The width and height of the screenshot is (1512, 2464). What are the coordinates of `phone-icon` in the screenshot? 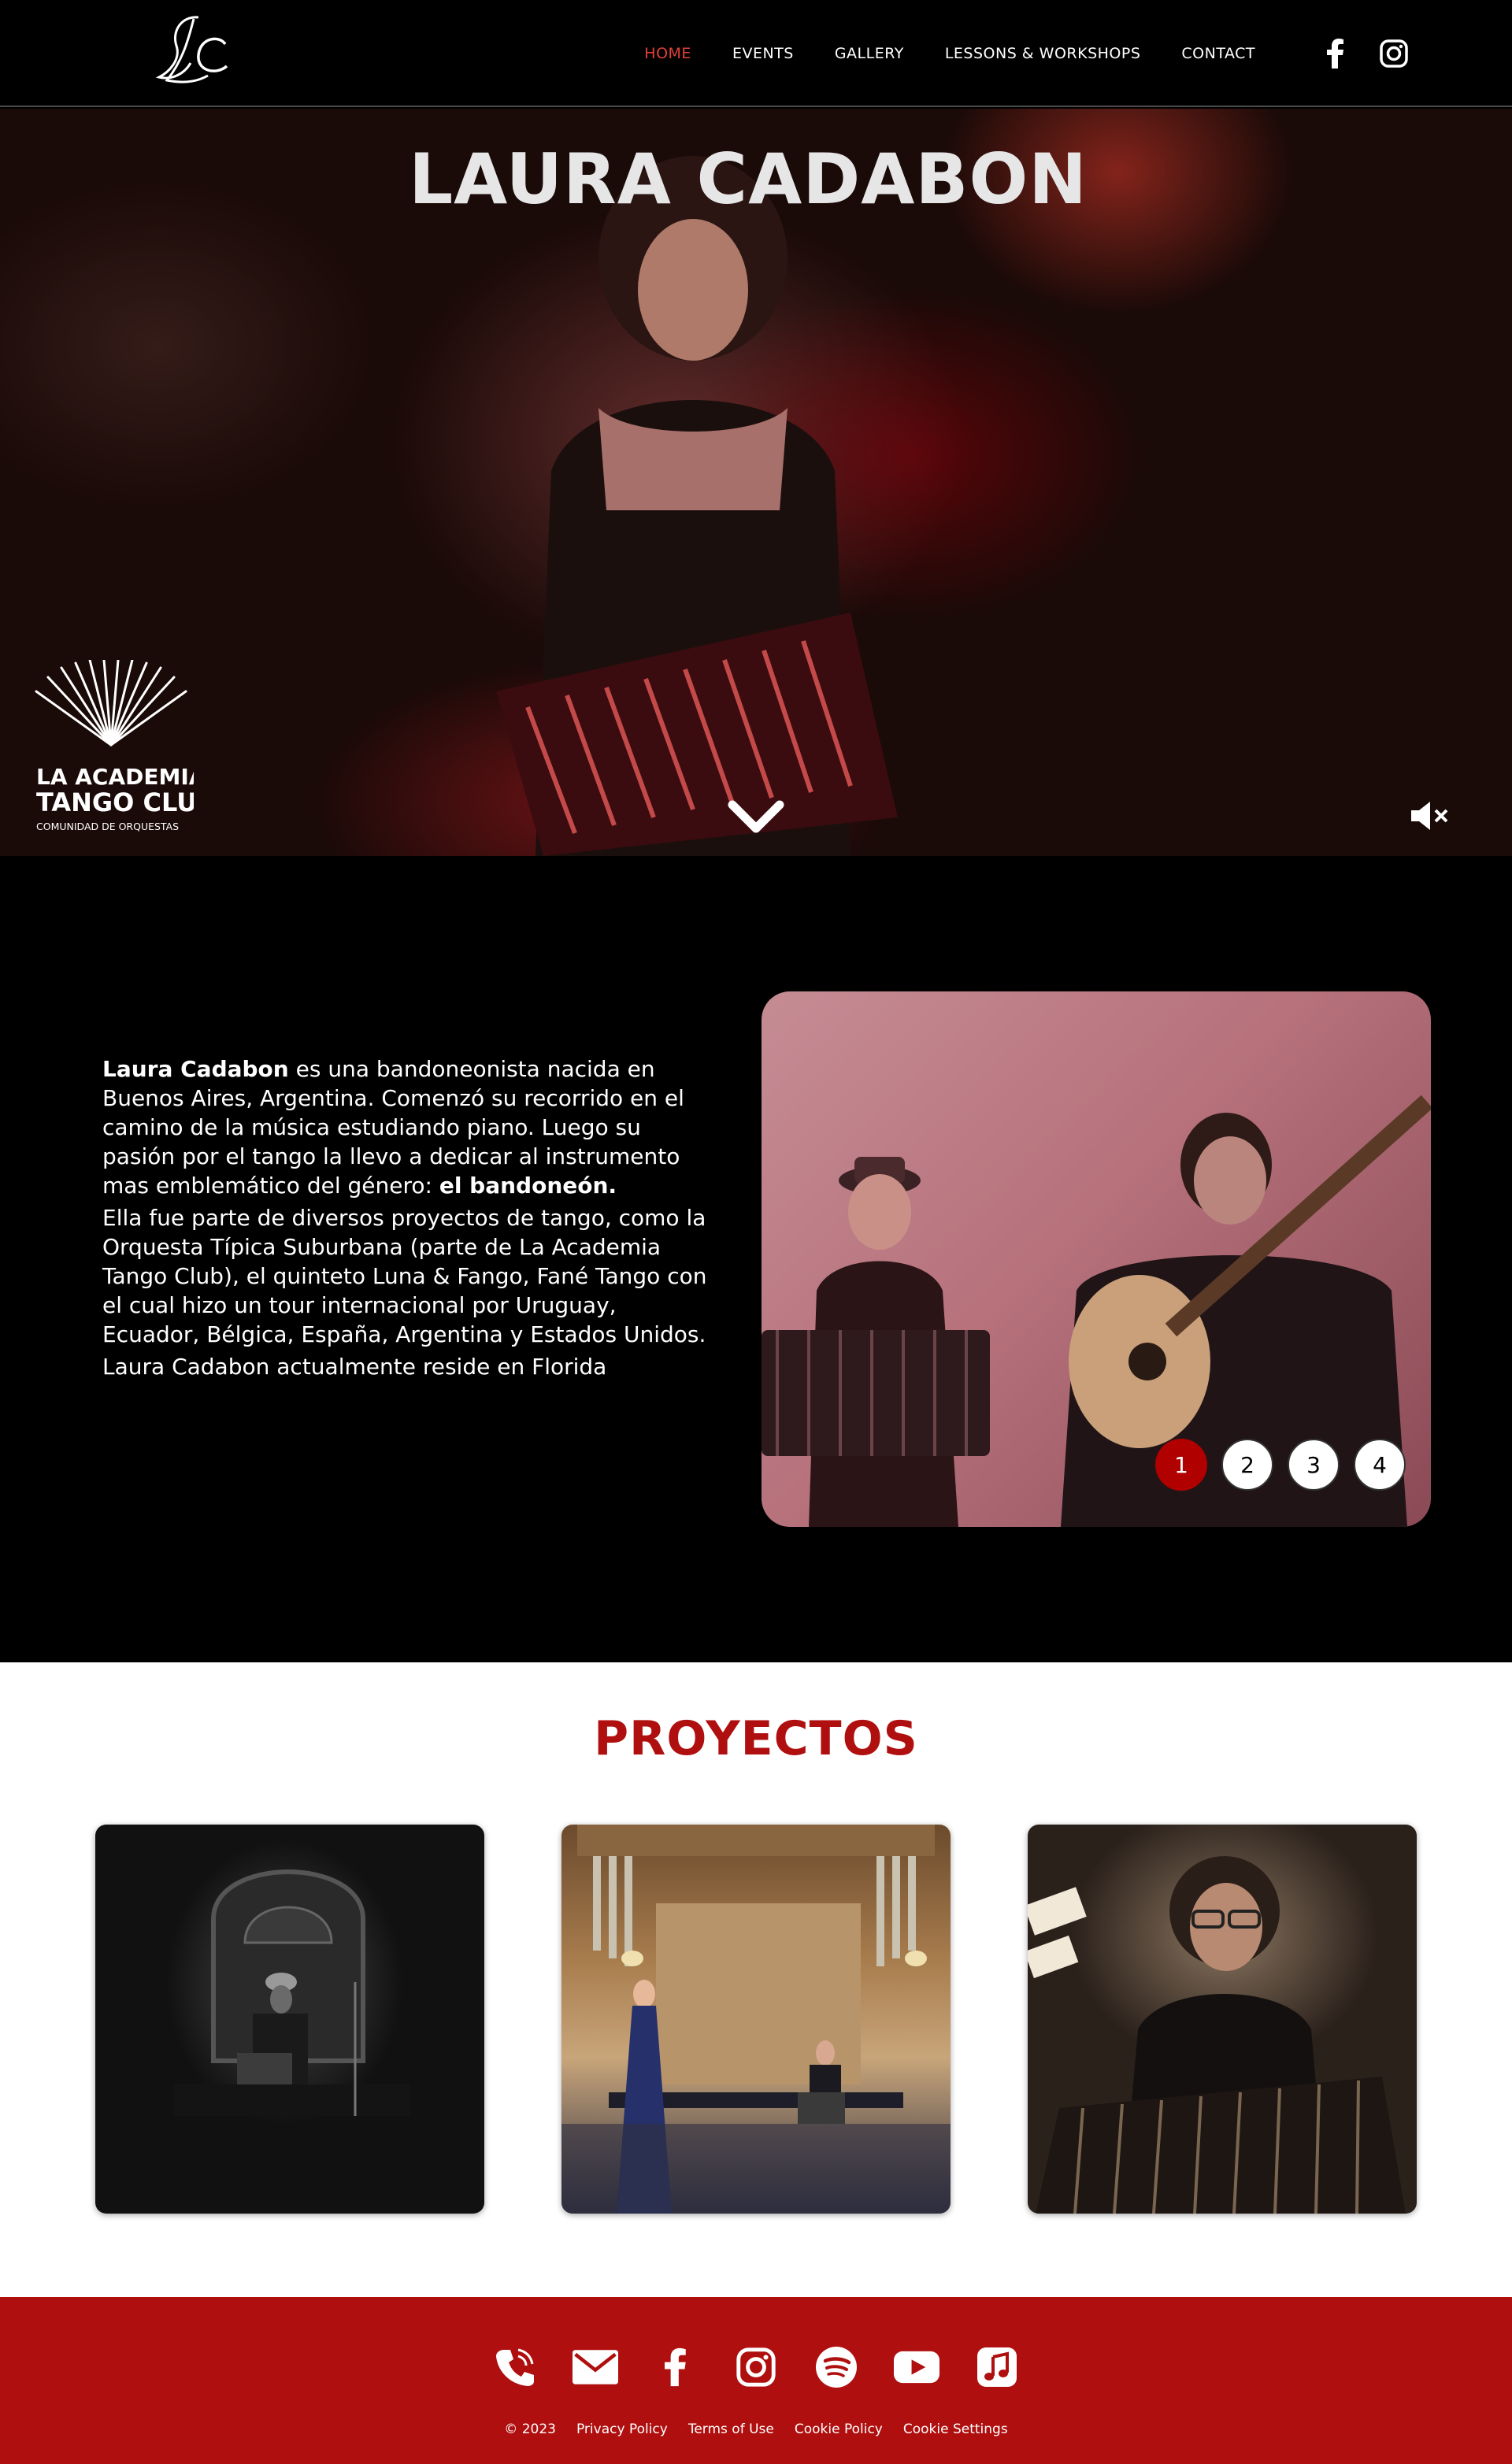 It's located at (515, 2367).